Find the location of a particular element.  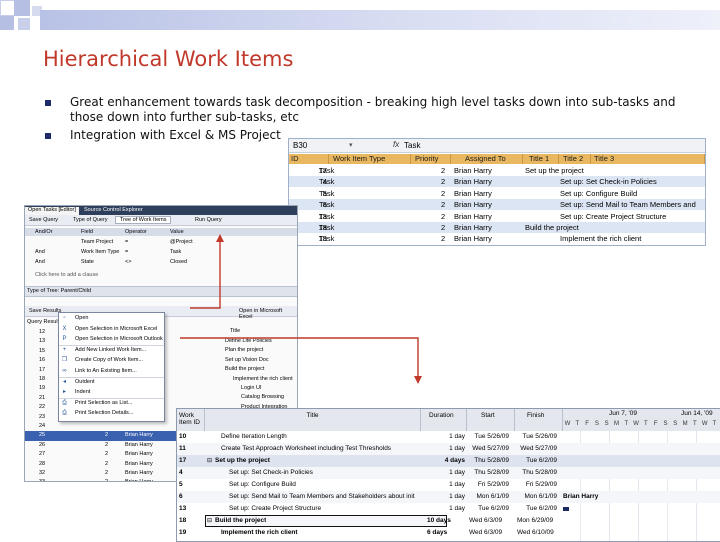

excel-cell-t2: Set up: Set Check-in Policies is located at coordinates (608, 182).